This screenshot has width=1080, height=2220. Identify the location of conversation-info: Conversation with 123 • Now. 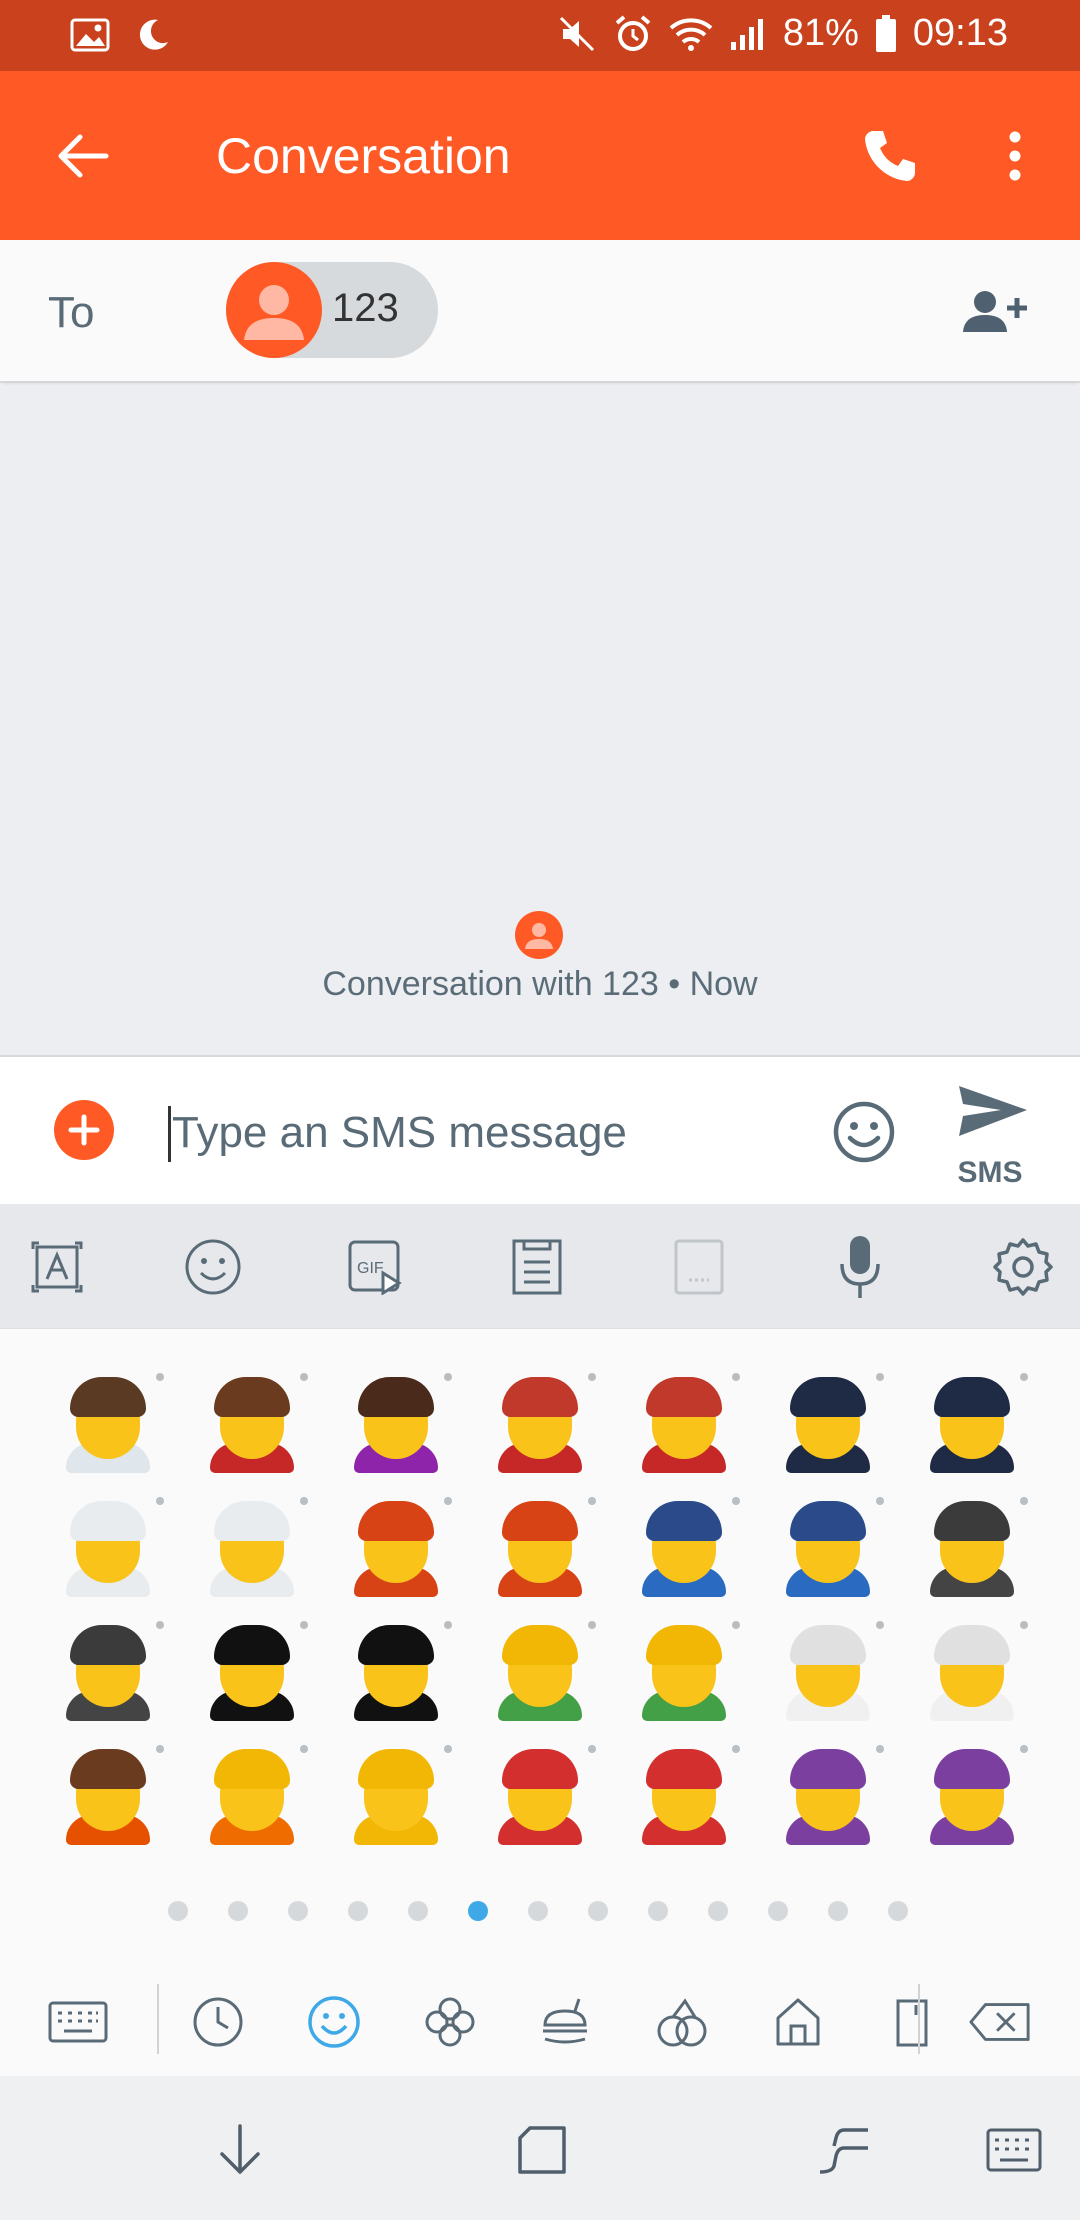
(540, 984).